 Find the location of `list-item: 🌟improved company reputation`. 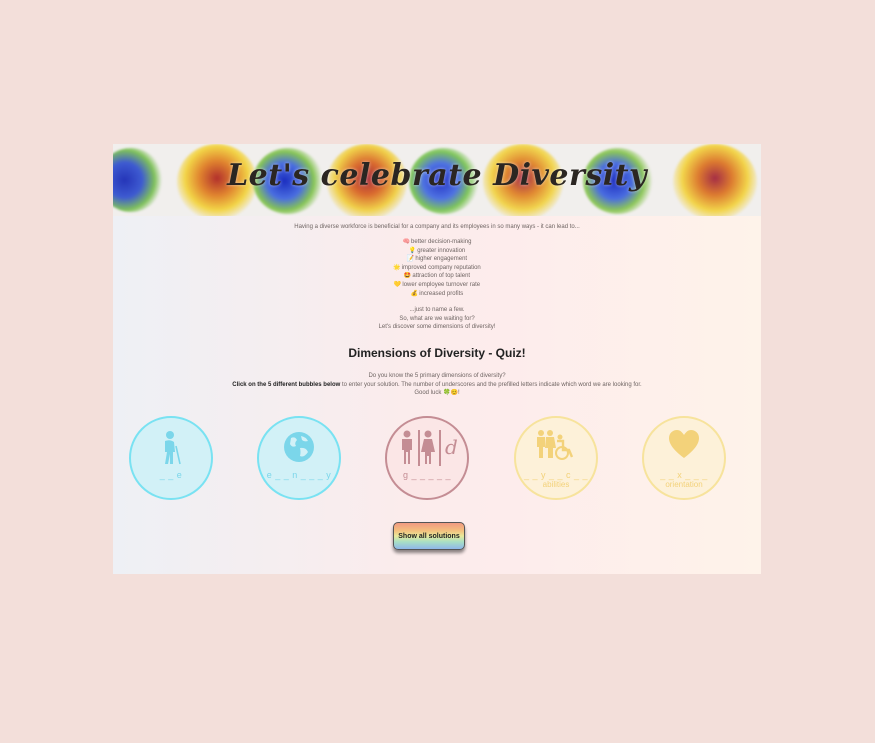

list-item: 🌟improved company reputation is located at coordinates (437, 267).